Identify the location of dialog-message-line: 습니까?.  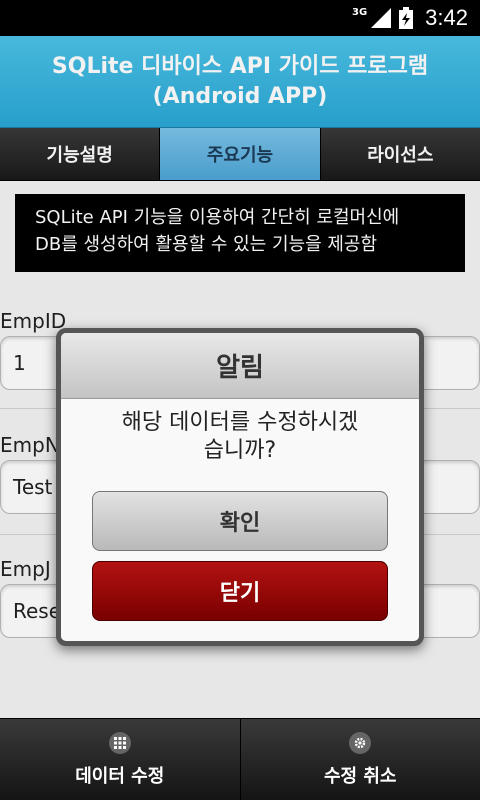
(240, 450).